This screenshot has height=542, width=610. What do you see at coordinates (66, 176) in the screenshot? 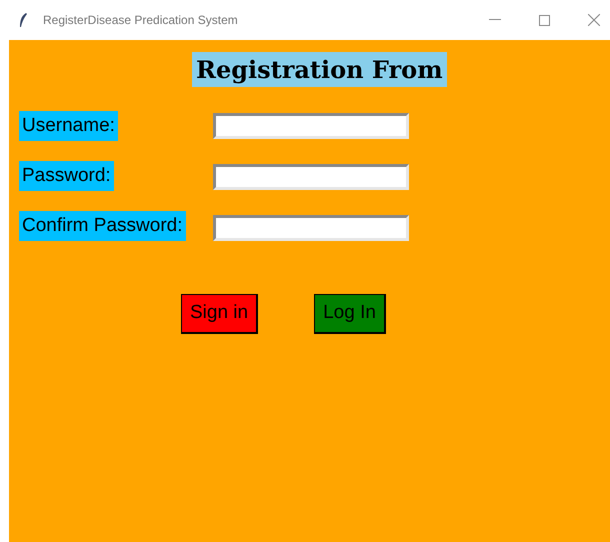
I see `field-label: Password:` at bounding box center [66, 176].